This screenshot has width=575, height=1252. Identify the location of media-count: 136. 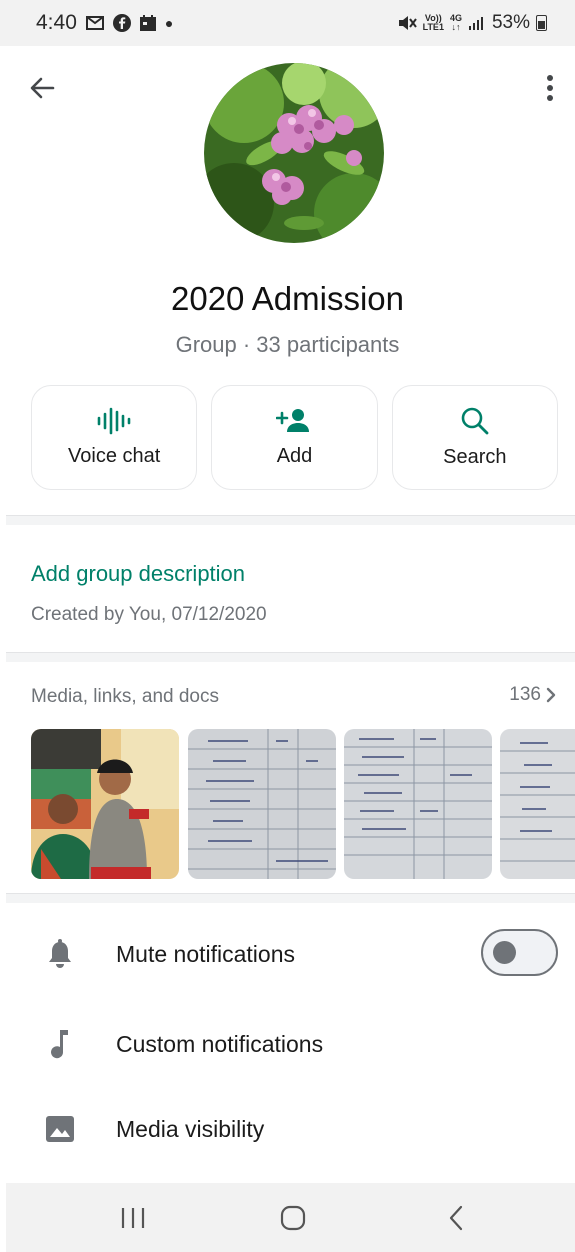
(525, 694).